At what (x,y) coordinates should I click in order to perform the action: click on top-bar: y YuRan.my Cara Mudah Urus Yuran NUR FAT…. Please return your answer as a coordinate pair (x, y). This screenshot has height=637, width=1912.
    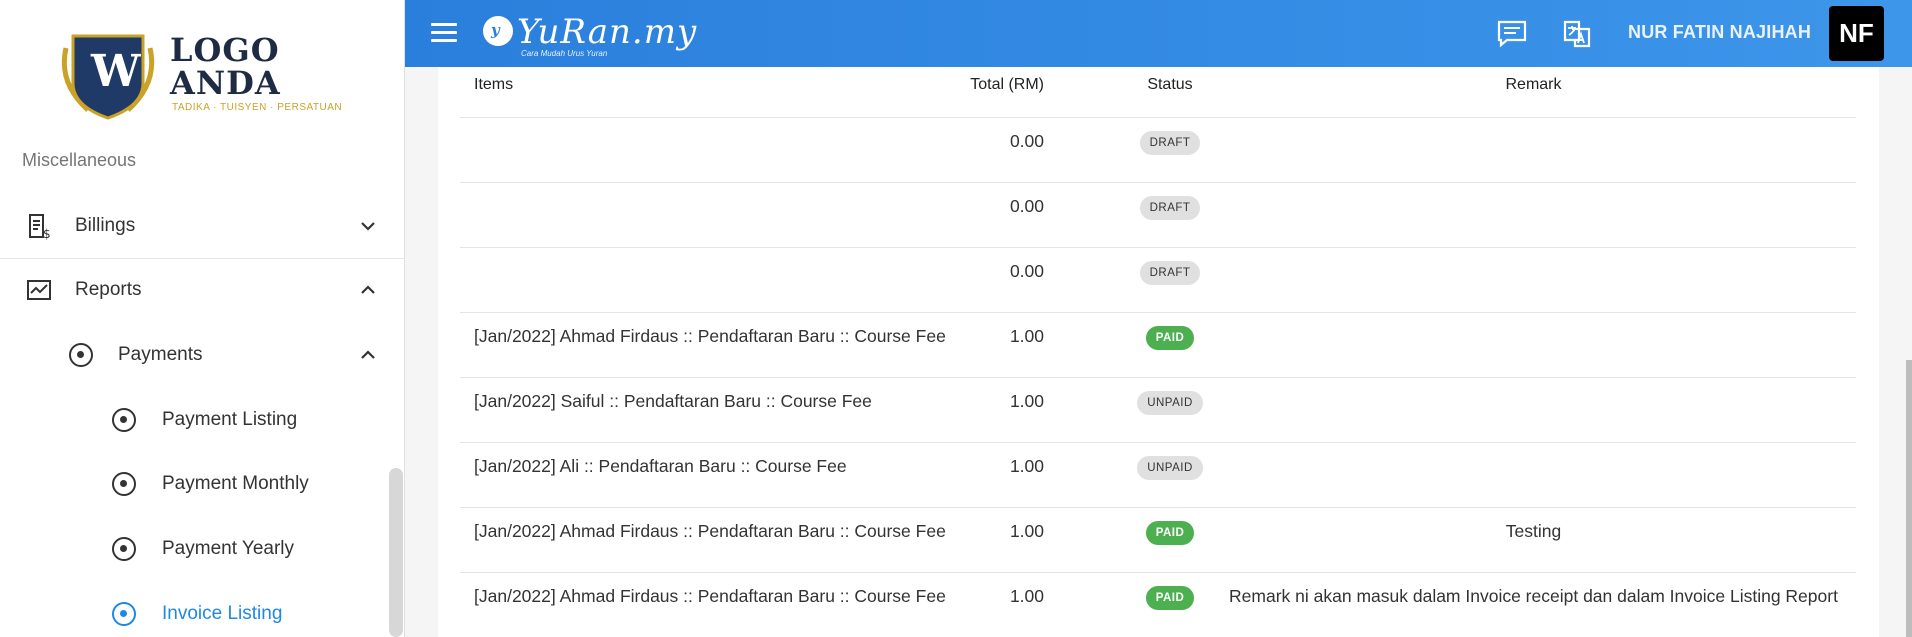
    Looking at the image, I should click on (1158, 33).